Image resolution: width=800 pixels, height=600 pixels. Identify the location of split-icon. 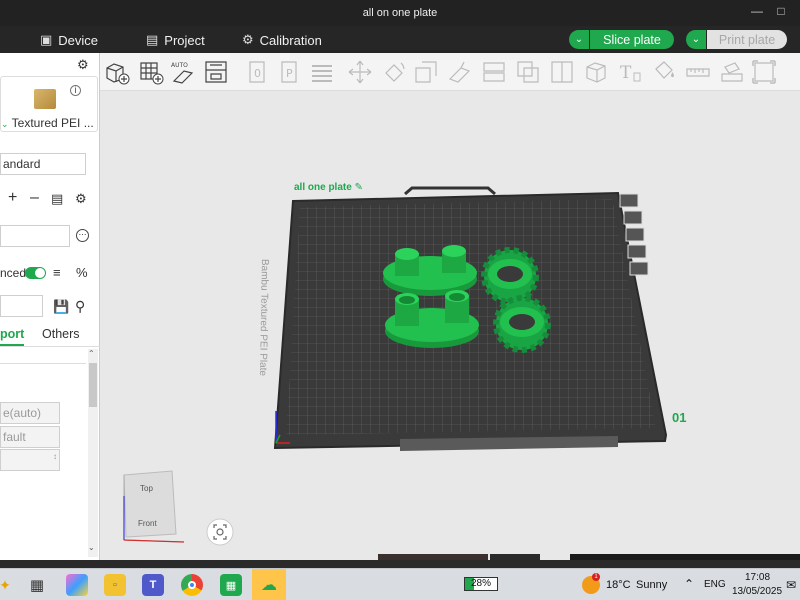
(562, 72).